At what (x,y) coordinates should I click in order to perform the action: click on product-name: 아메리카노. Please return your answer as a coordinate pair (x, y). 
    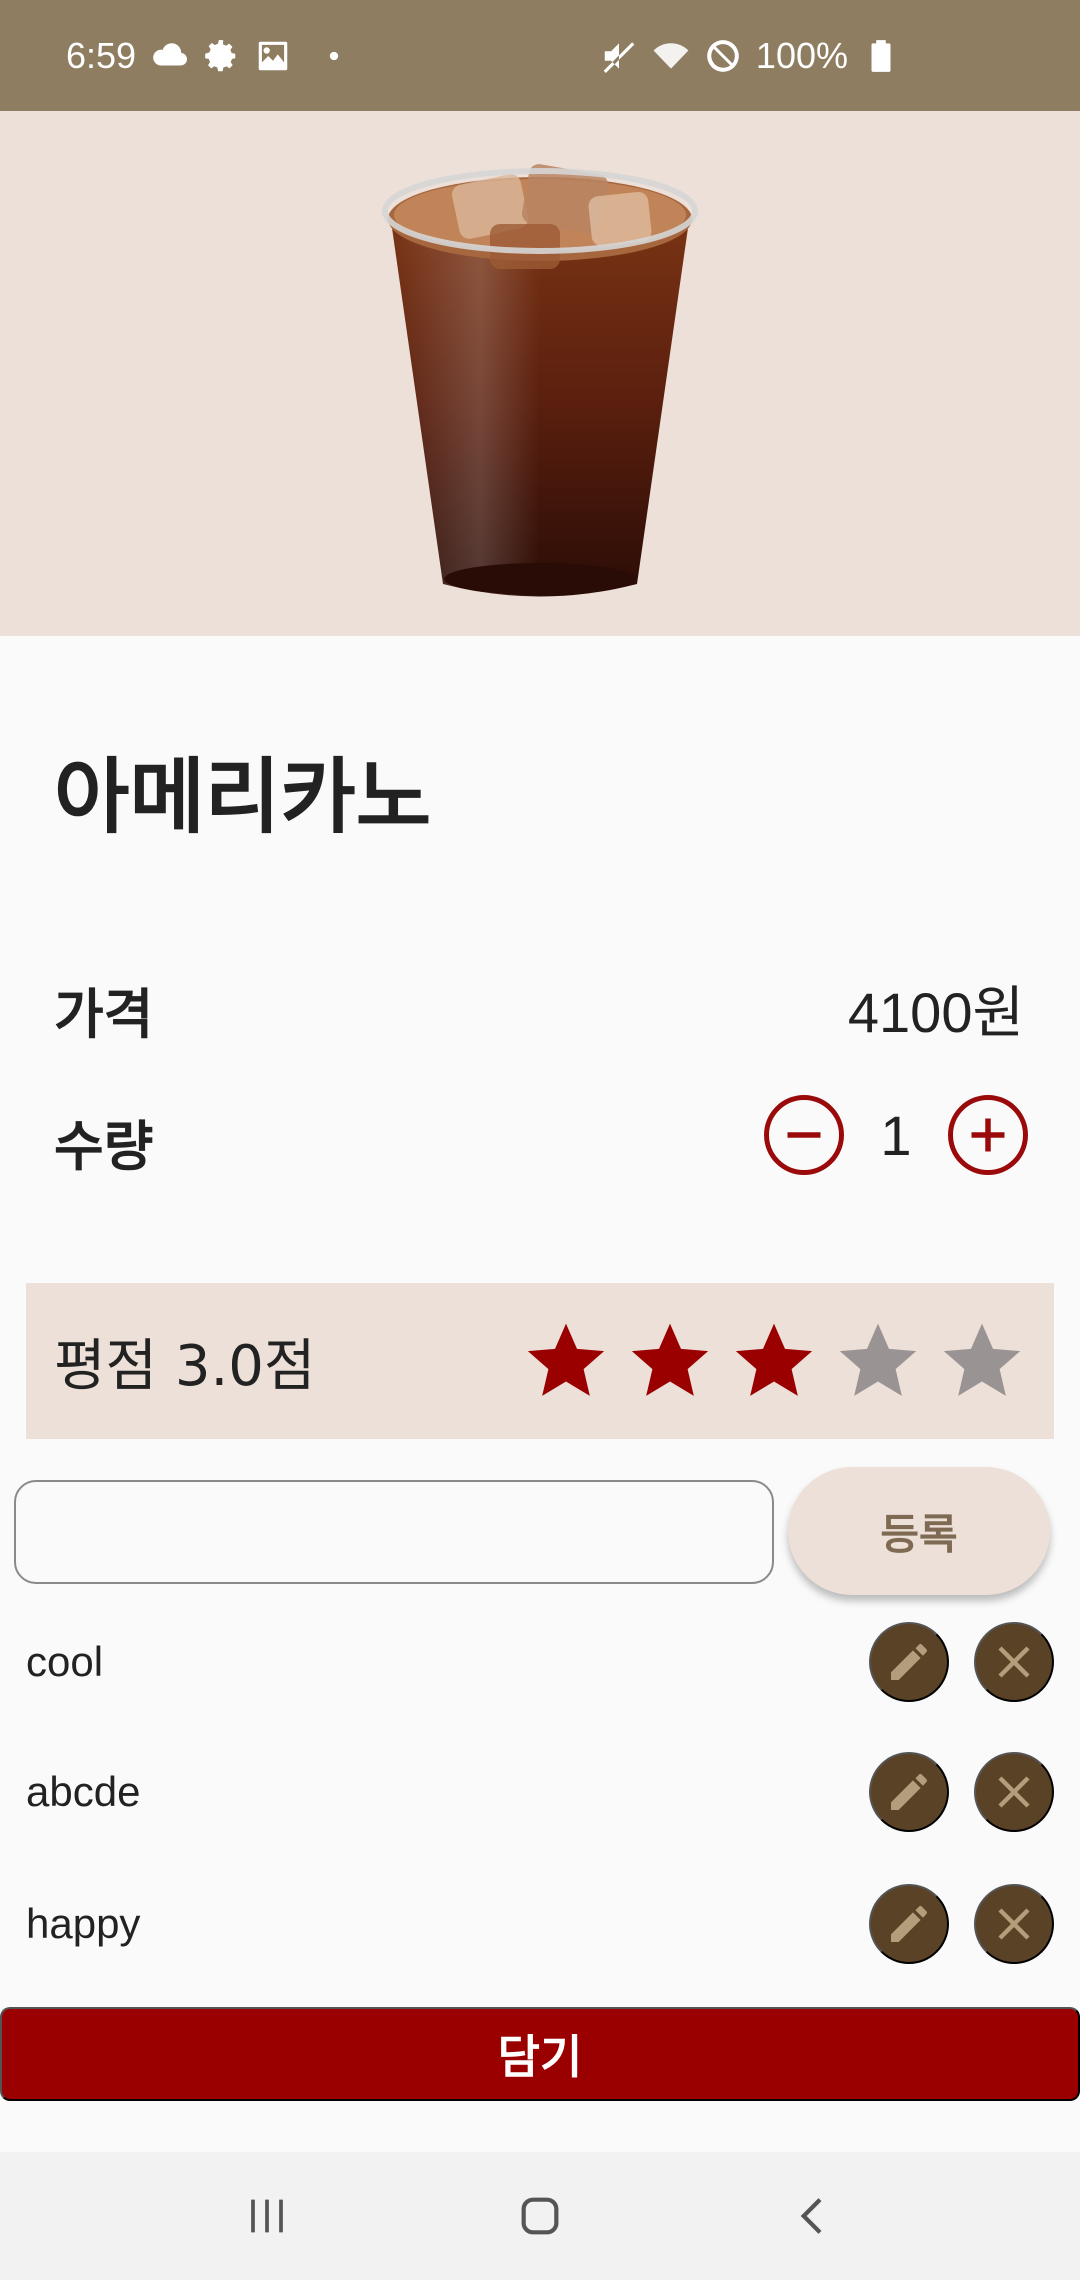
    Looking at the image, I should click on (243, 797).